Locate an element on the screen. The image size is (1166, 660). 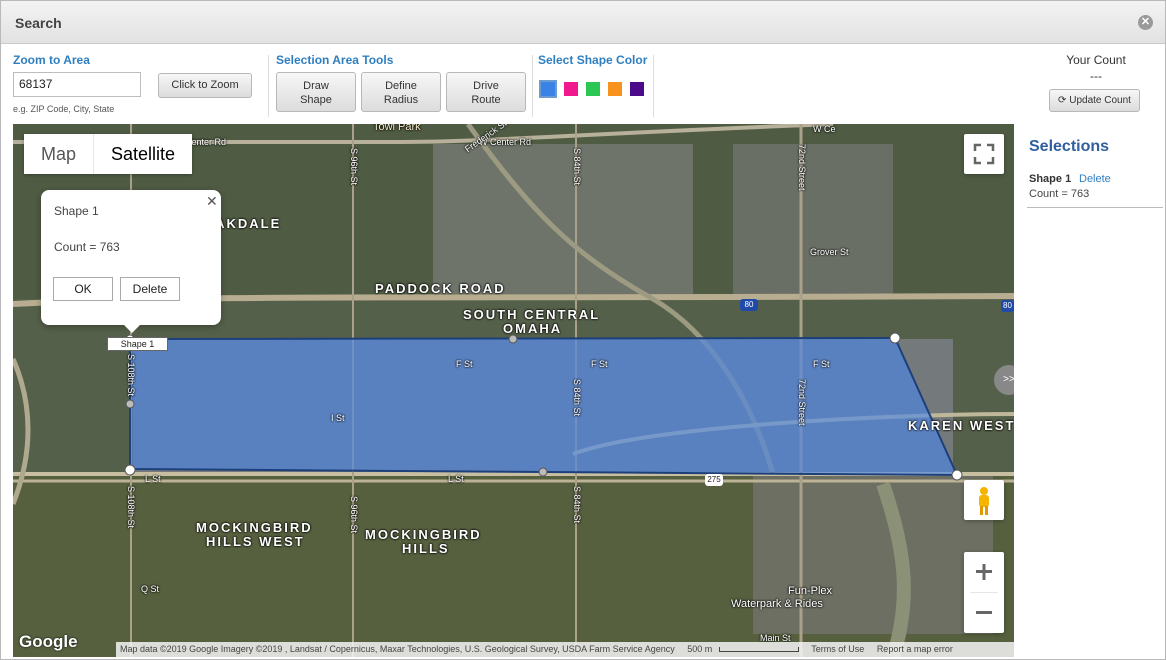
street-view-button is located at coordinates (984, 500).